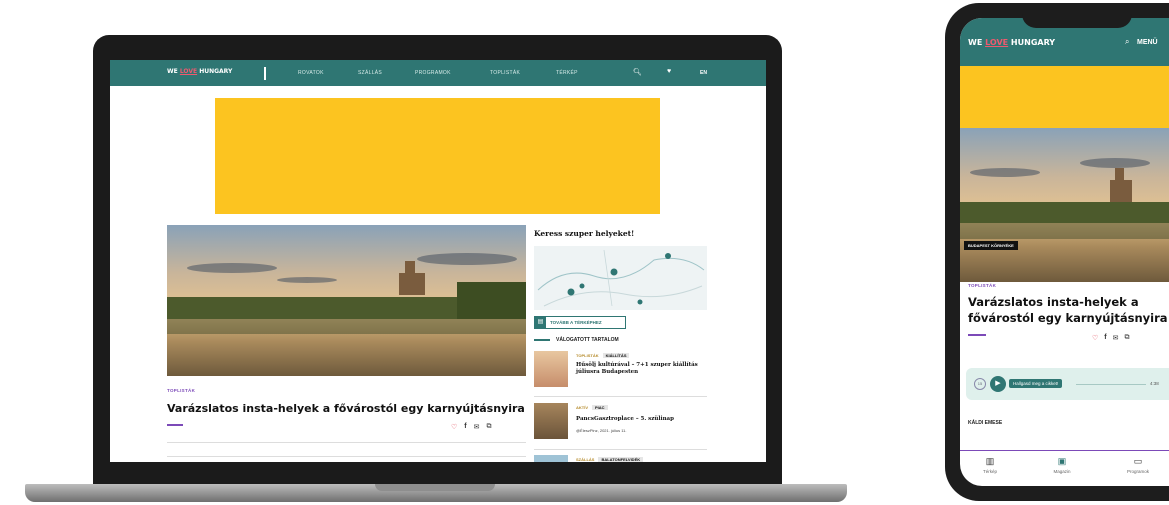 This screenshot has width=1169, height=505. I want to click on logo-divider, so click(265, 73).